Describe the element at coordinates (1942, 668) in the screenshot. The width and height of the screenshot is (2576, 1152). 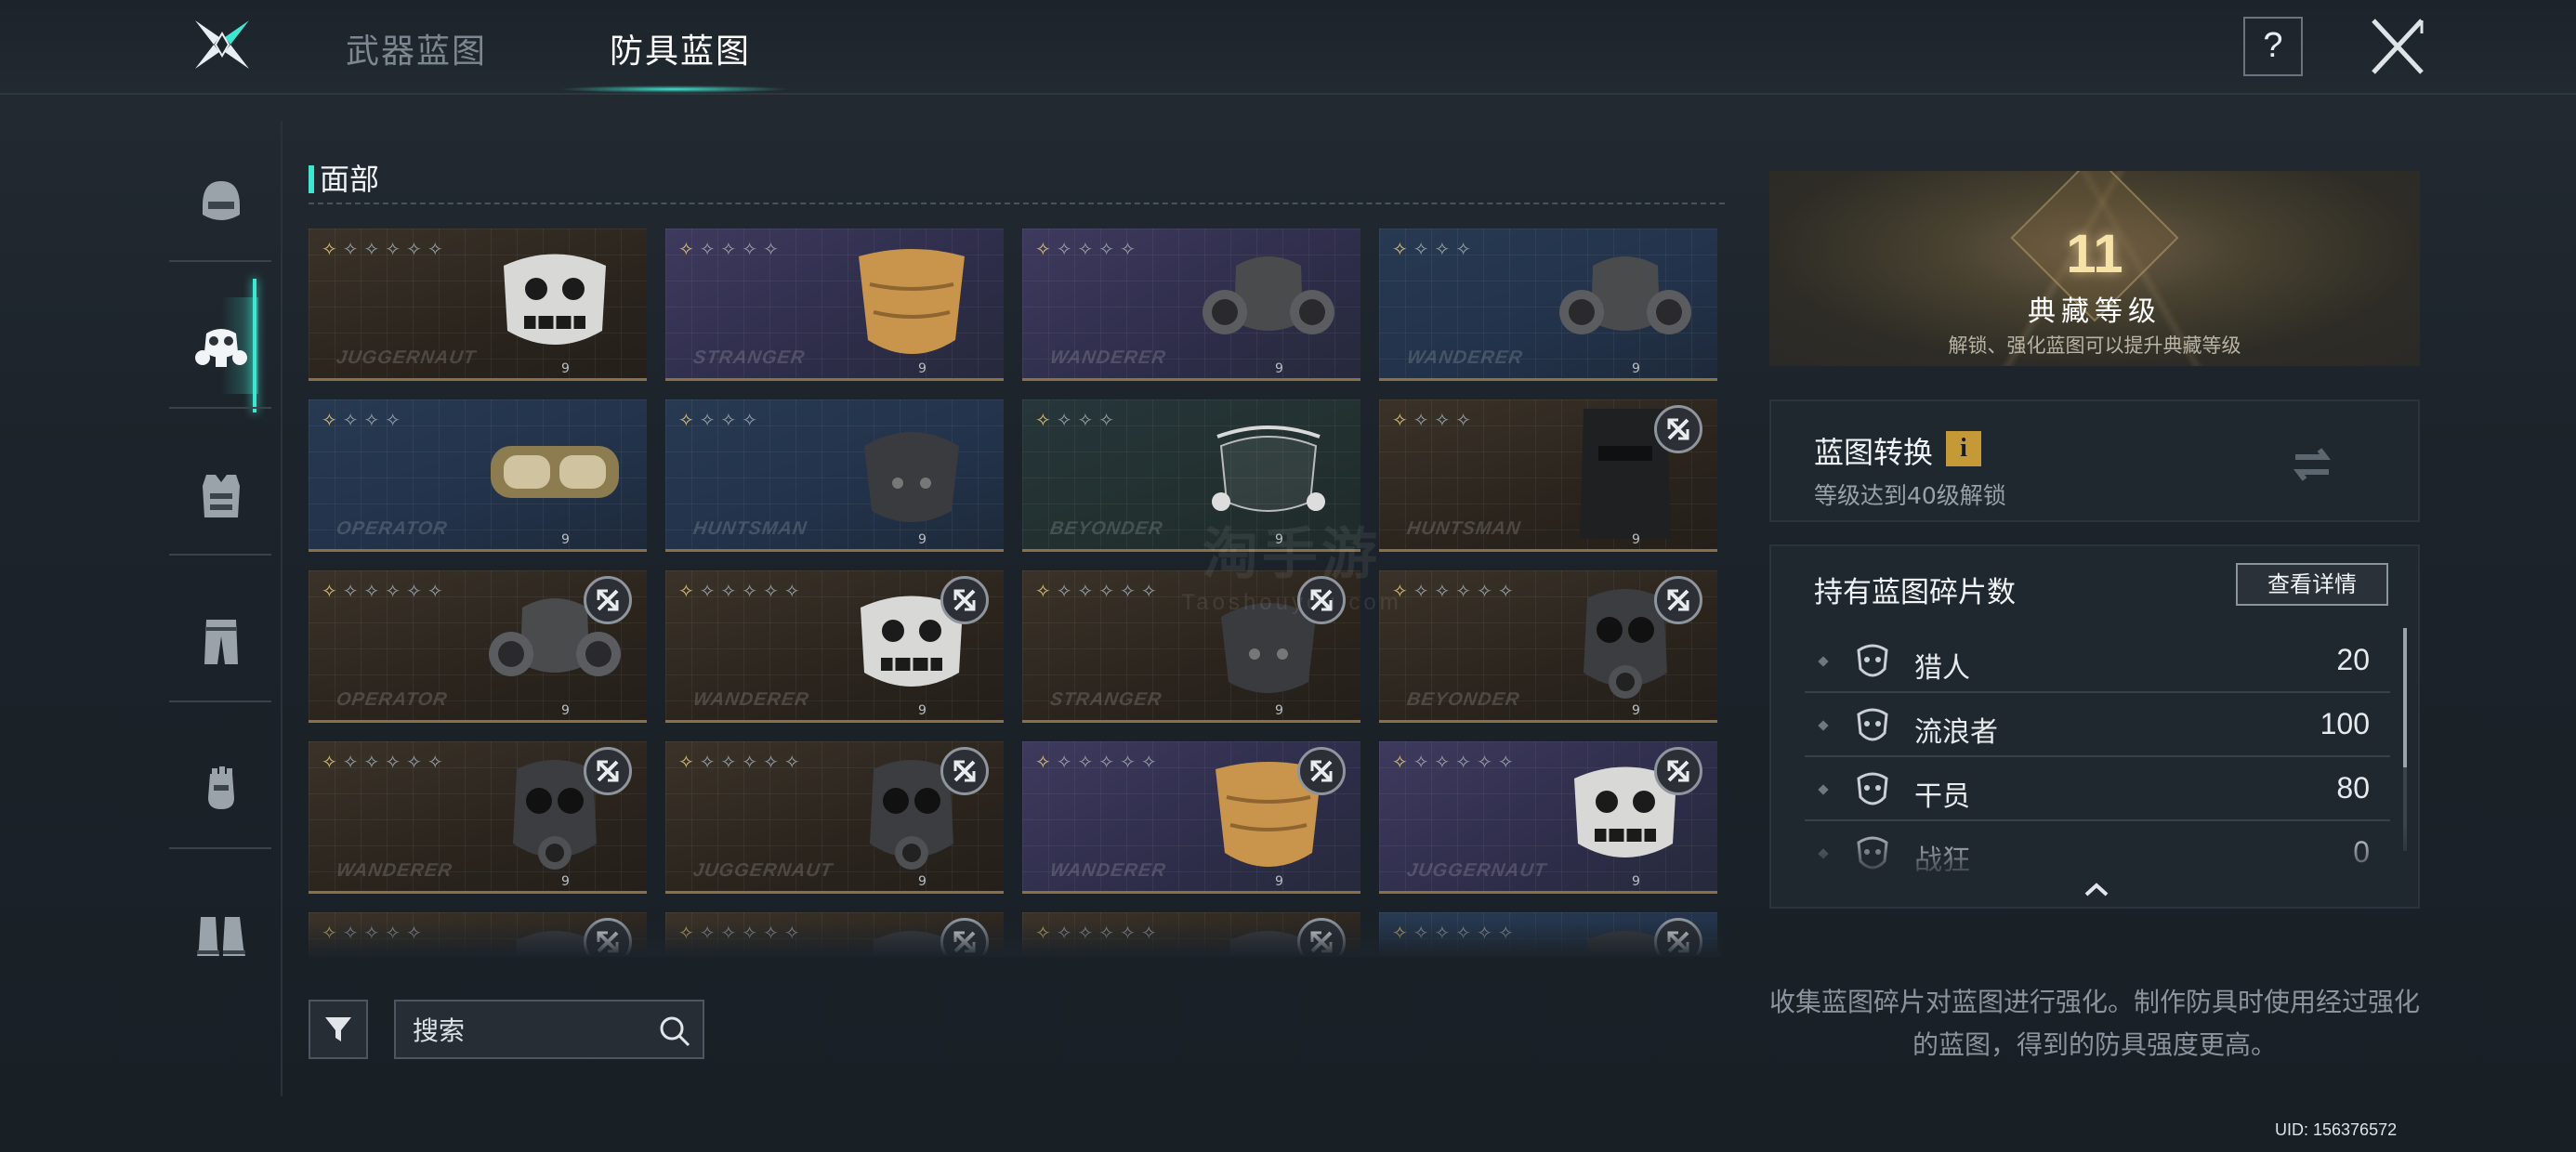
I see `fragment-name: 猎人` at that location.